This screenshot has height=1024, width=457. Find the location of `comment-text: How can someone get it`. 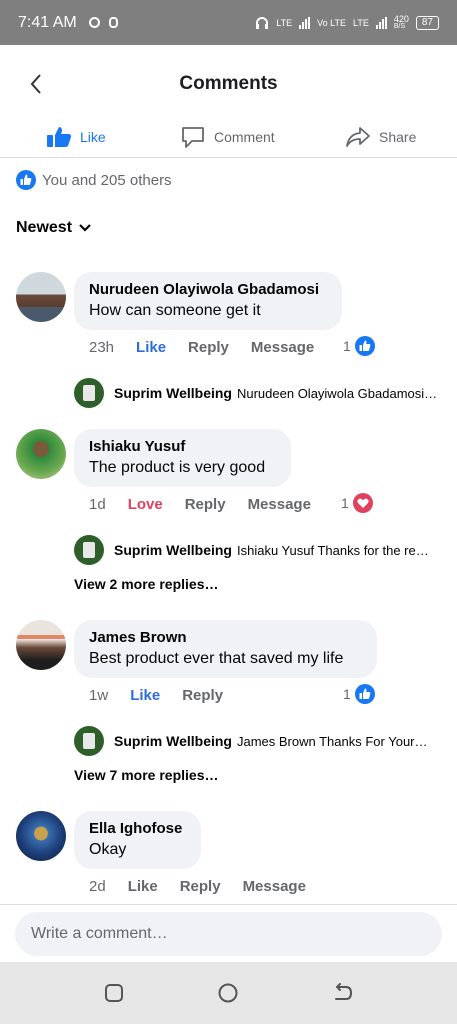

comment-text: How can someone get it is located at coordinates (175, 310).